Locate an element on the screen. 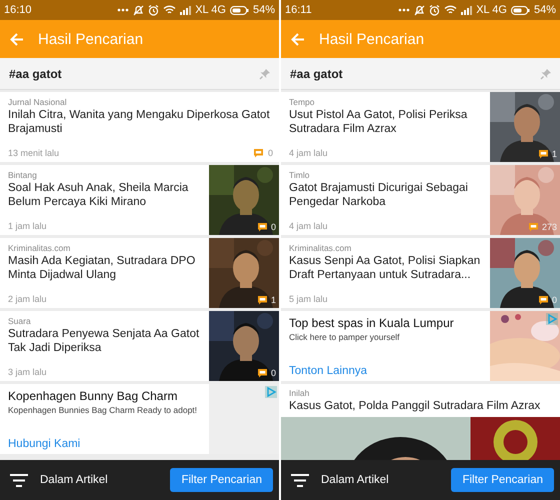 The height and width of the screenshot is (500, 560). news-card: Top best spas in Kuala Lumpur Click here to pamper yourself Tonton Lainnya is located at coordinates (420, 346).